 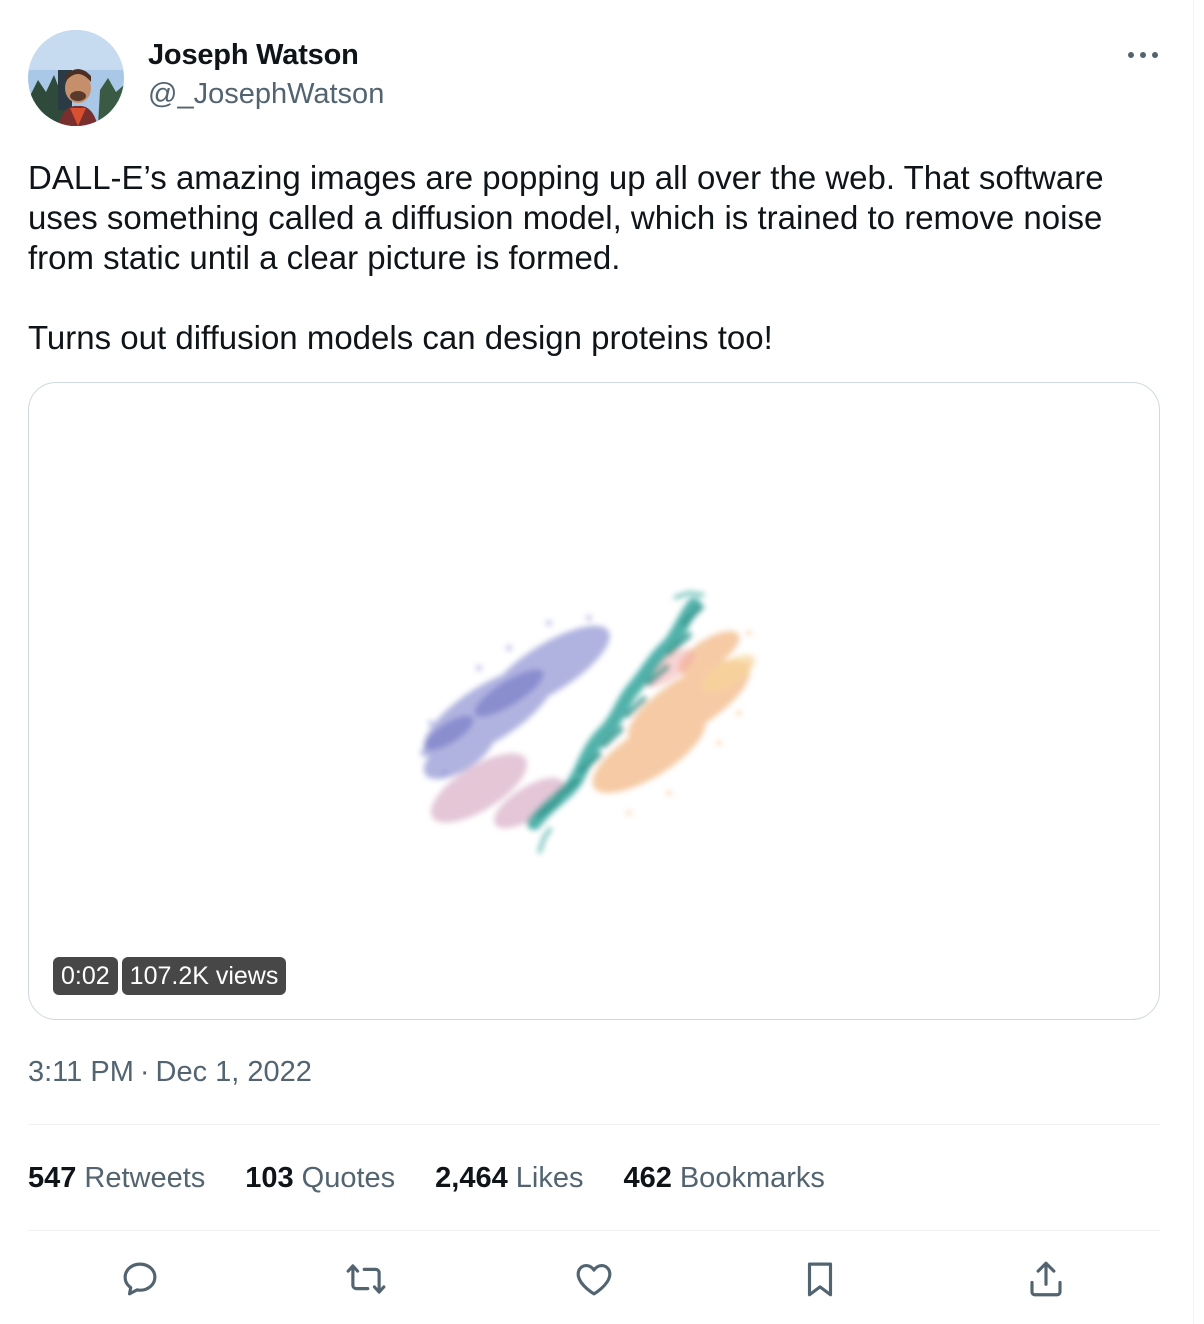 I want to click on avatar, so click(x=76, y=78).